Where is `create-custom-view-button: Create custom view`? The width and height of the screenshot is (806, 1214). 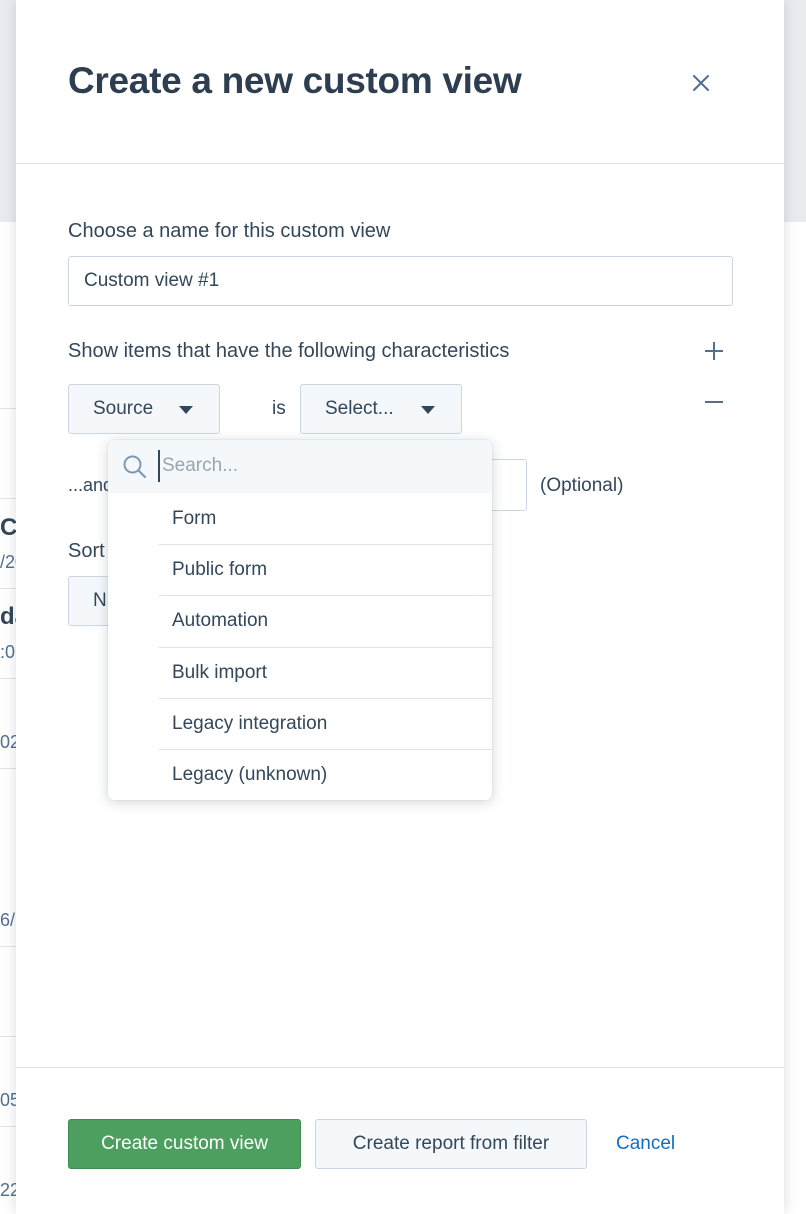
create-custom-view-button: Create custom view is located at coordinates (184, 1144).